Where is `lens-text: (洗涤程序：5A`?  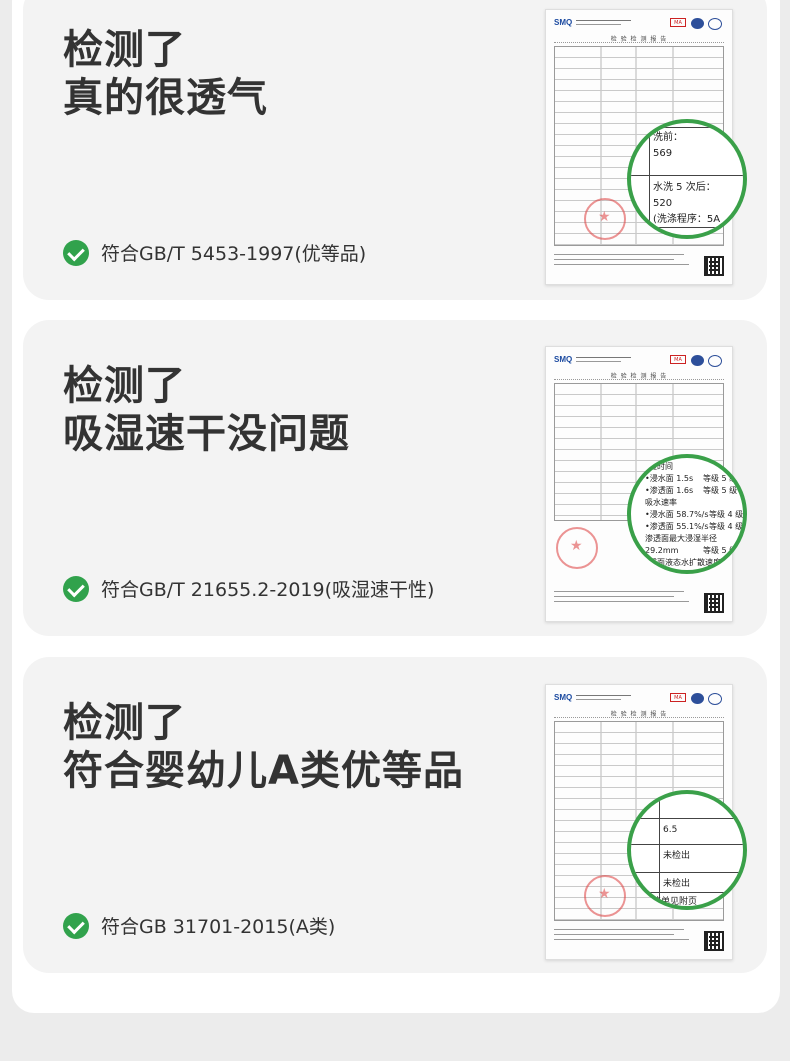
lens-text: (洗涤程序：5A is located at coordinates (687, 219).